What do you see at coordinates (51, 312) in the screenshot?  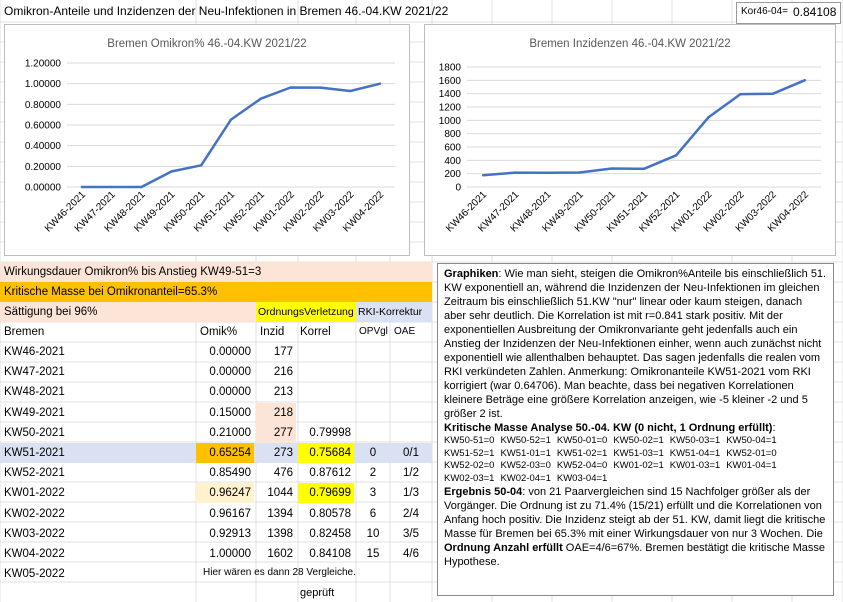 I see `saettigung-label: Sättigung bei 96%` at bounding box center [51, 312].